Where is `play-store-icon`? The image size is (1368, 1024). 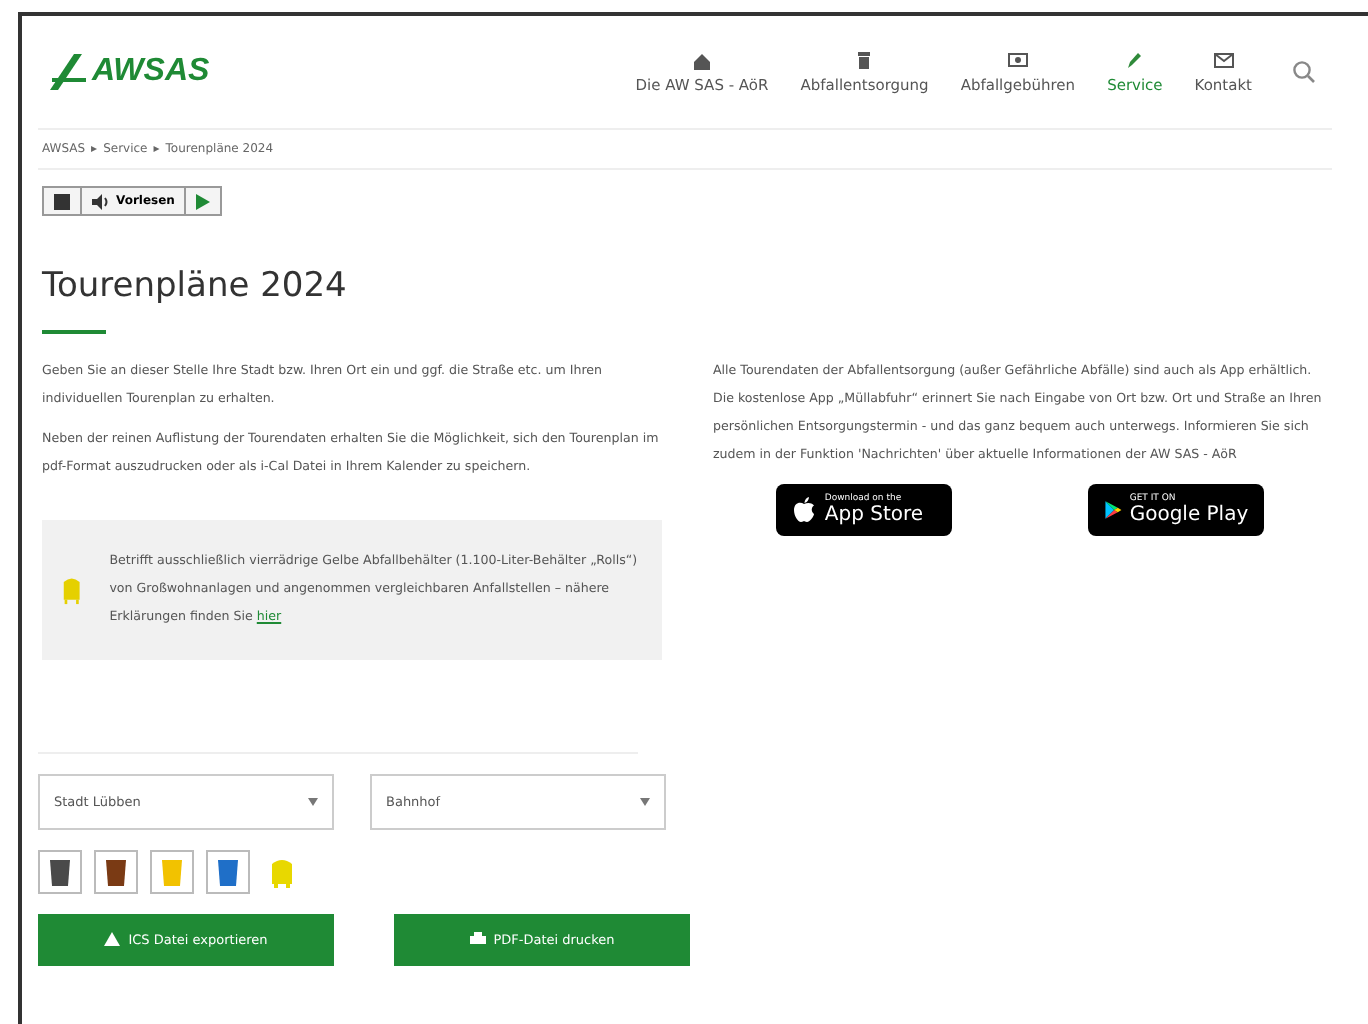
play-store-icon is located at coordinates (1113, 510).